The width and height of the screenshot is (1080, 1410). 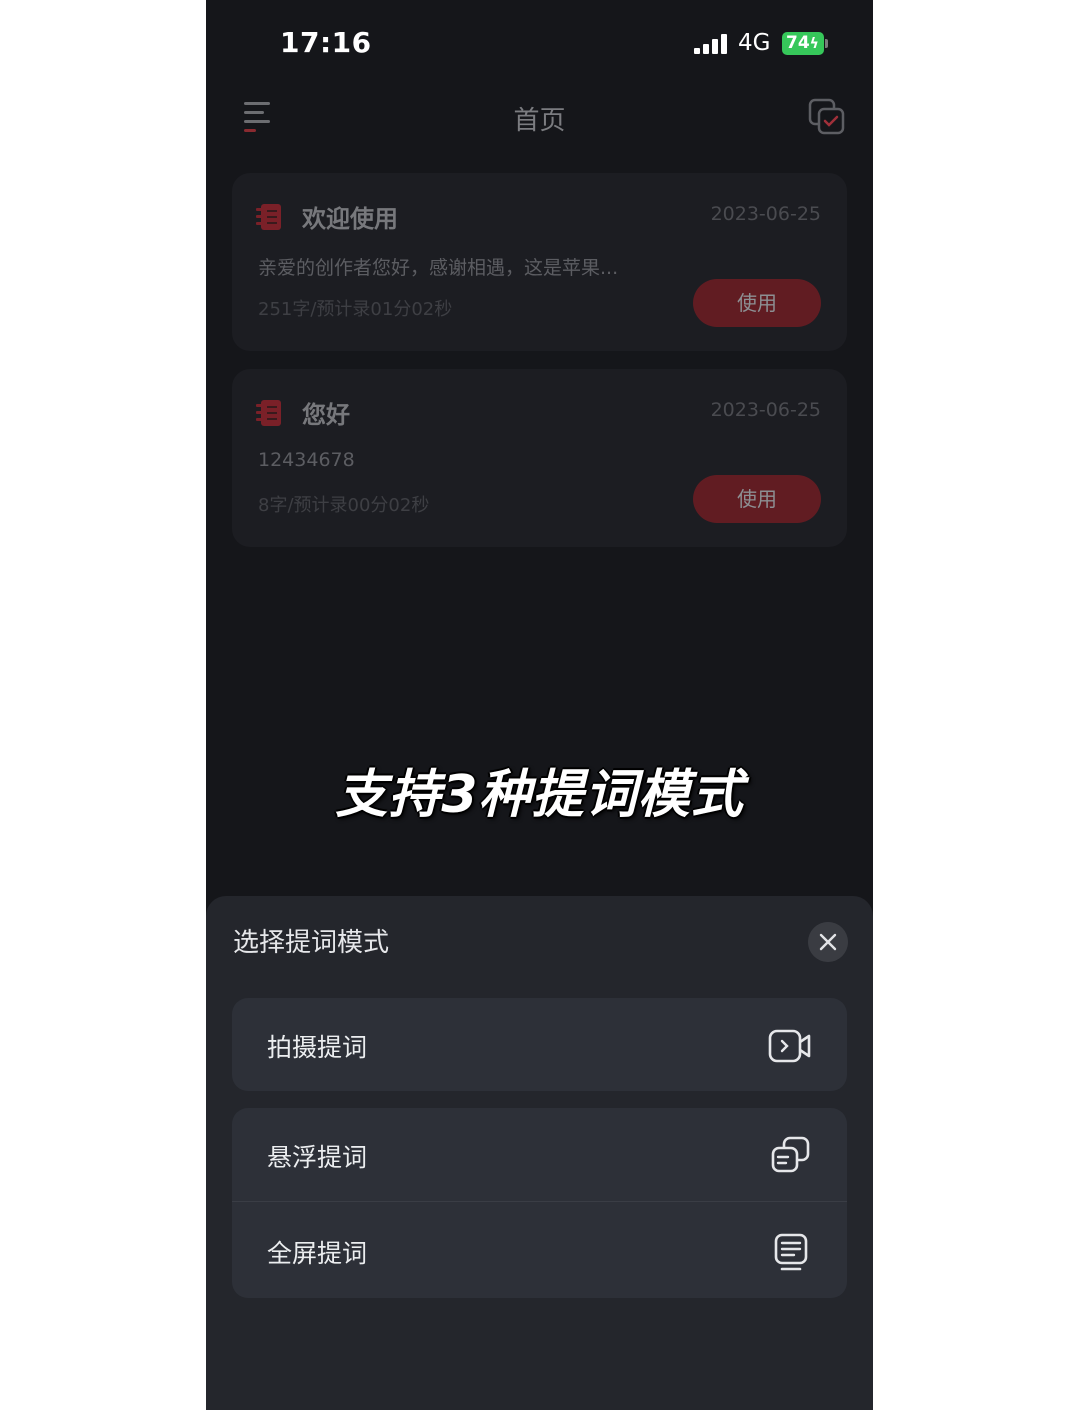 I want to click on option-floating-prompt: 悬浮提词, so click(x=539, y=1155).